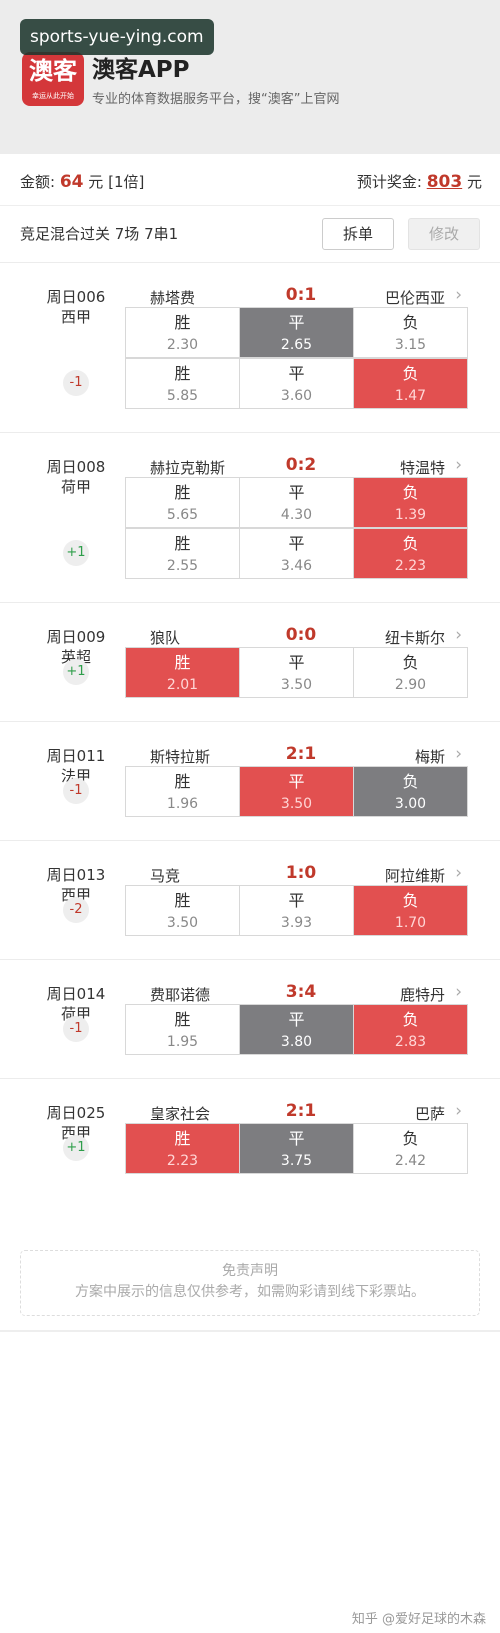 The height and width of the screenshot is (1633, 500). Describe the element at coordinates (76, 637) in the screenshot. I see `match-number: 周日009` at that location.